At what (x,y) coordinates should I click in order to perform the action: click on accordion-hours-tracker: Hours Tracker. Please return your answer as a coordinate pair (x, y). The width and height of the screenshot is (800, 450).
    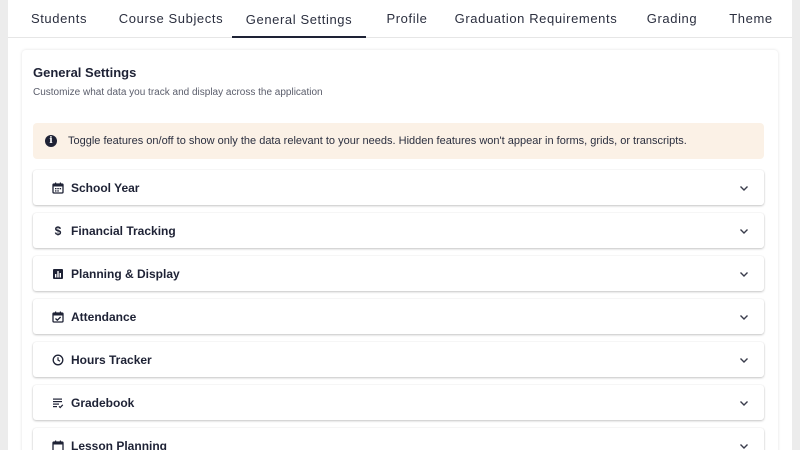
    Looking at the image, I should click on (398, 359).